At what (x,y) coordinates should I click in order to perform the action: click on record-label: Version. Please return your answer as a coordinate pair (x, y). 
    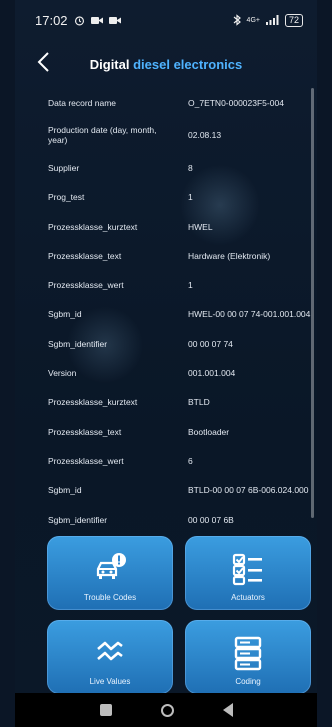
    Looking at the image, I should click on (62, 373).